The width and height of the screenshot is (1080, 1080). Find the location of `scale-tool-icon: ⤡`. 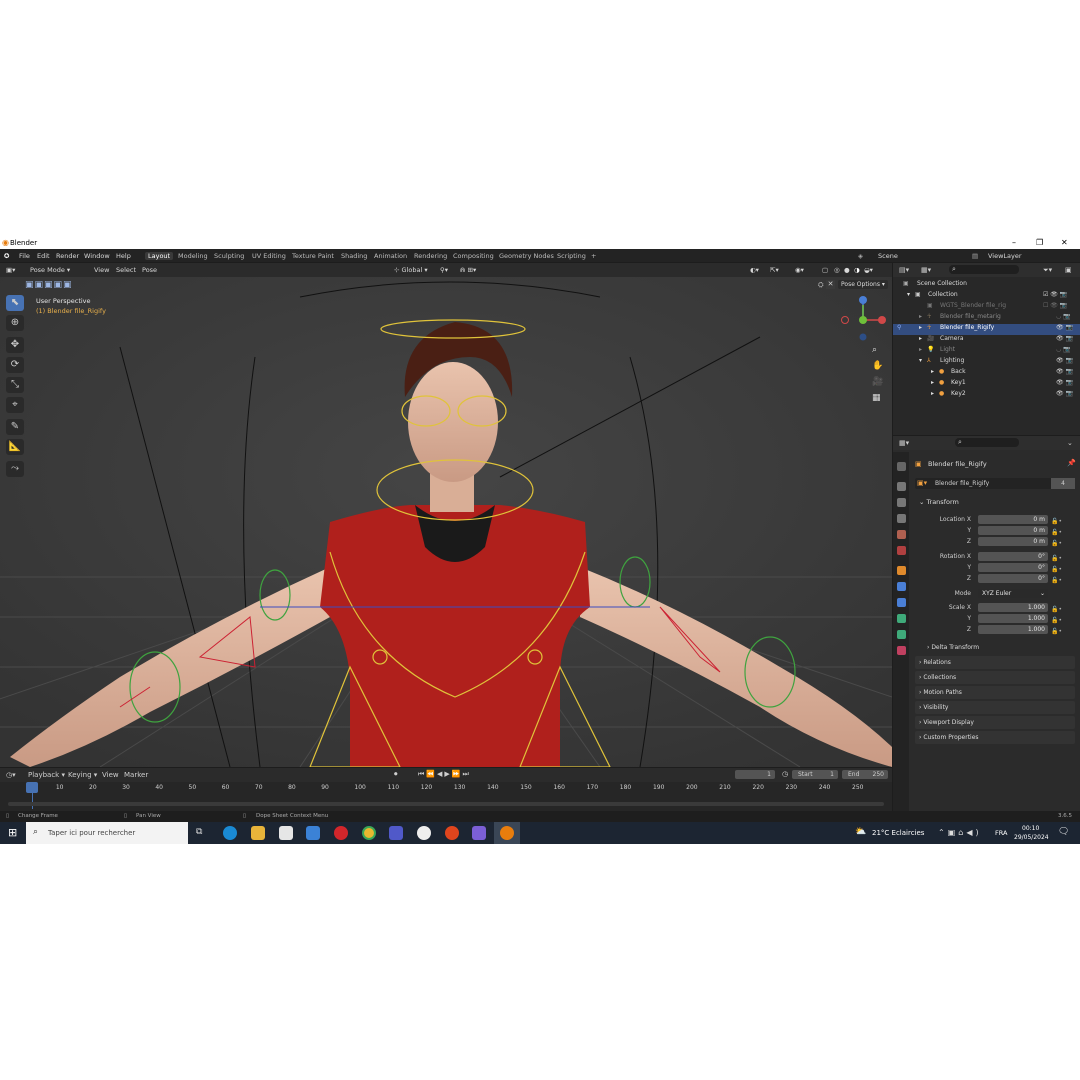

scale-tool-icon: ⤡ is located at coordinates (15, 385).